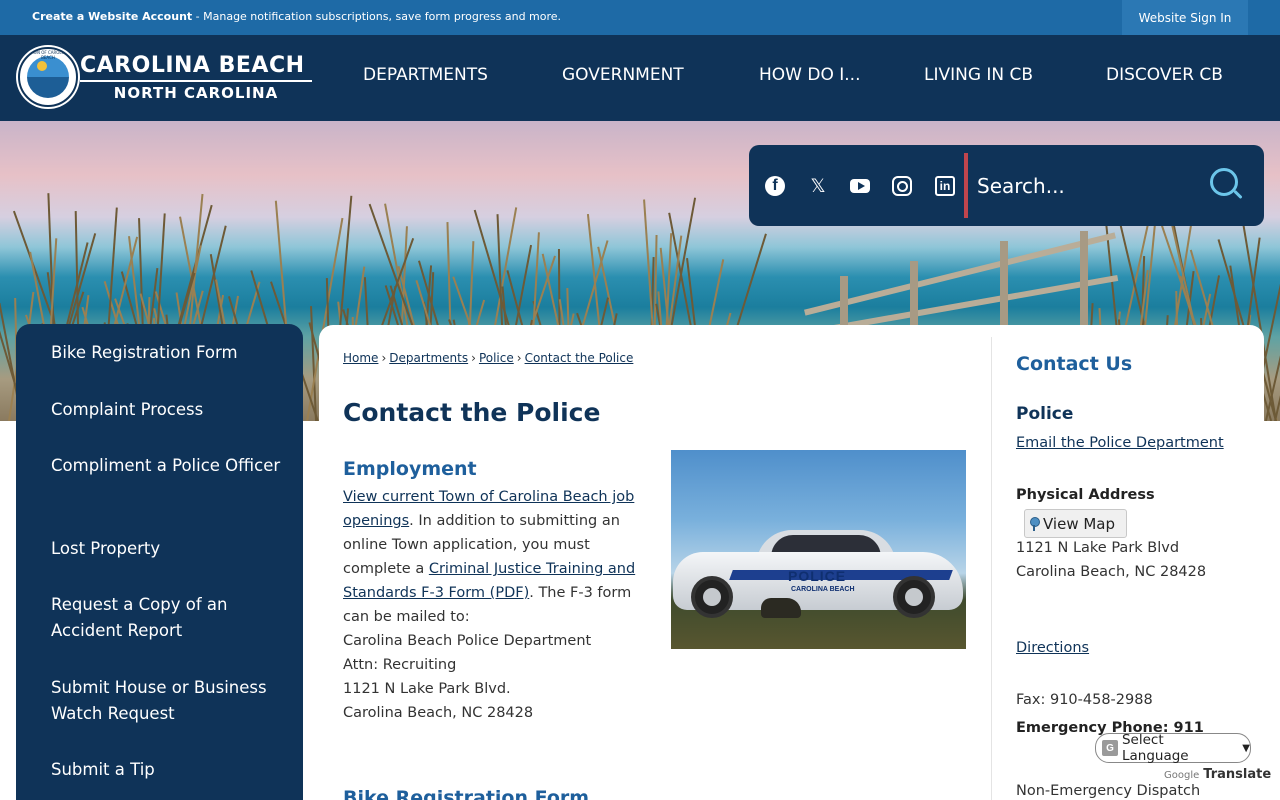 Image resolution: width=1280 pixels, height=800 pixels. I want to click on instagram-icon, so click(902, 186).